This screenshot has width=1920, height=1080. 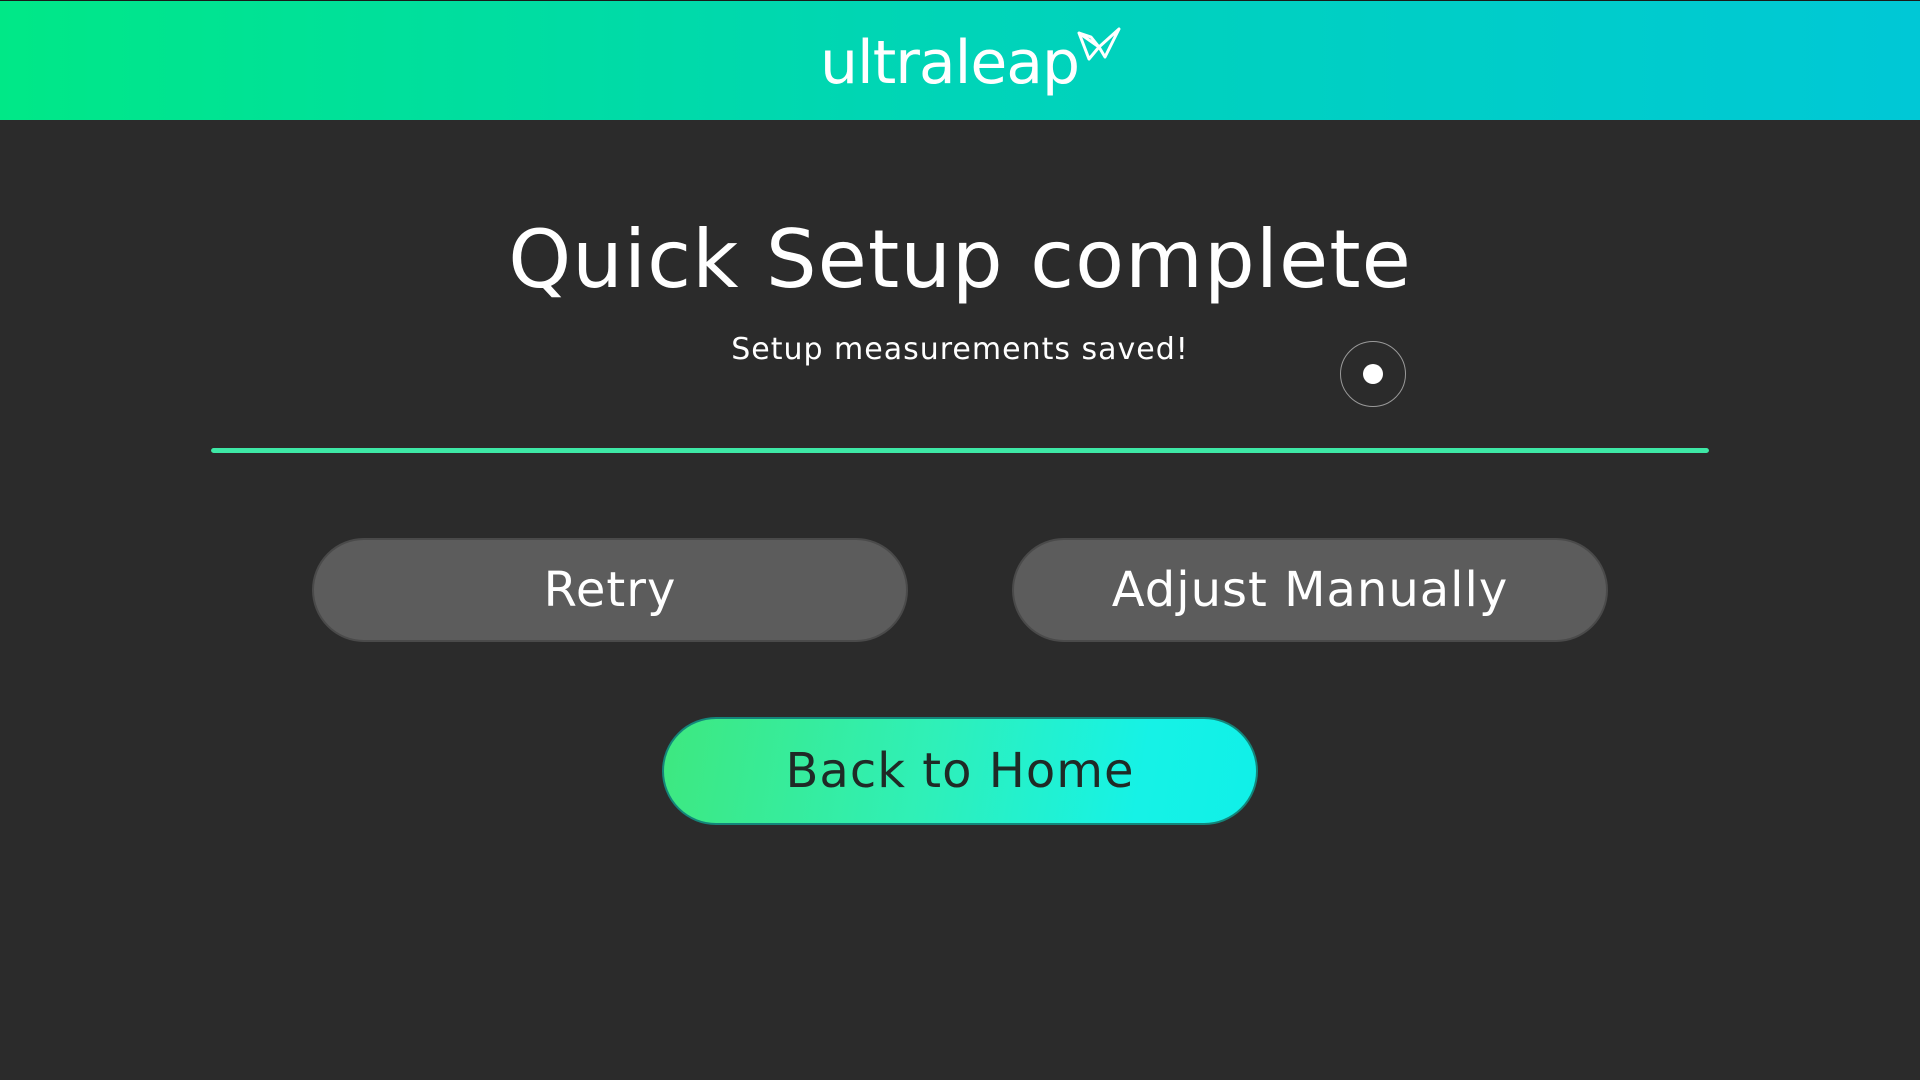 I want to click on ultraleap-logo: ultraleap, so click(x=971, y=63).